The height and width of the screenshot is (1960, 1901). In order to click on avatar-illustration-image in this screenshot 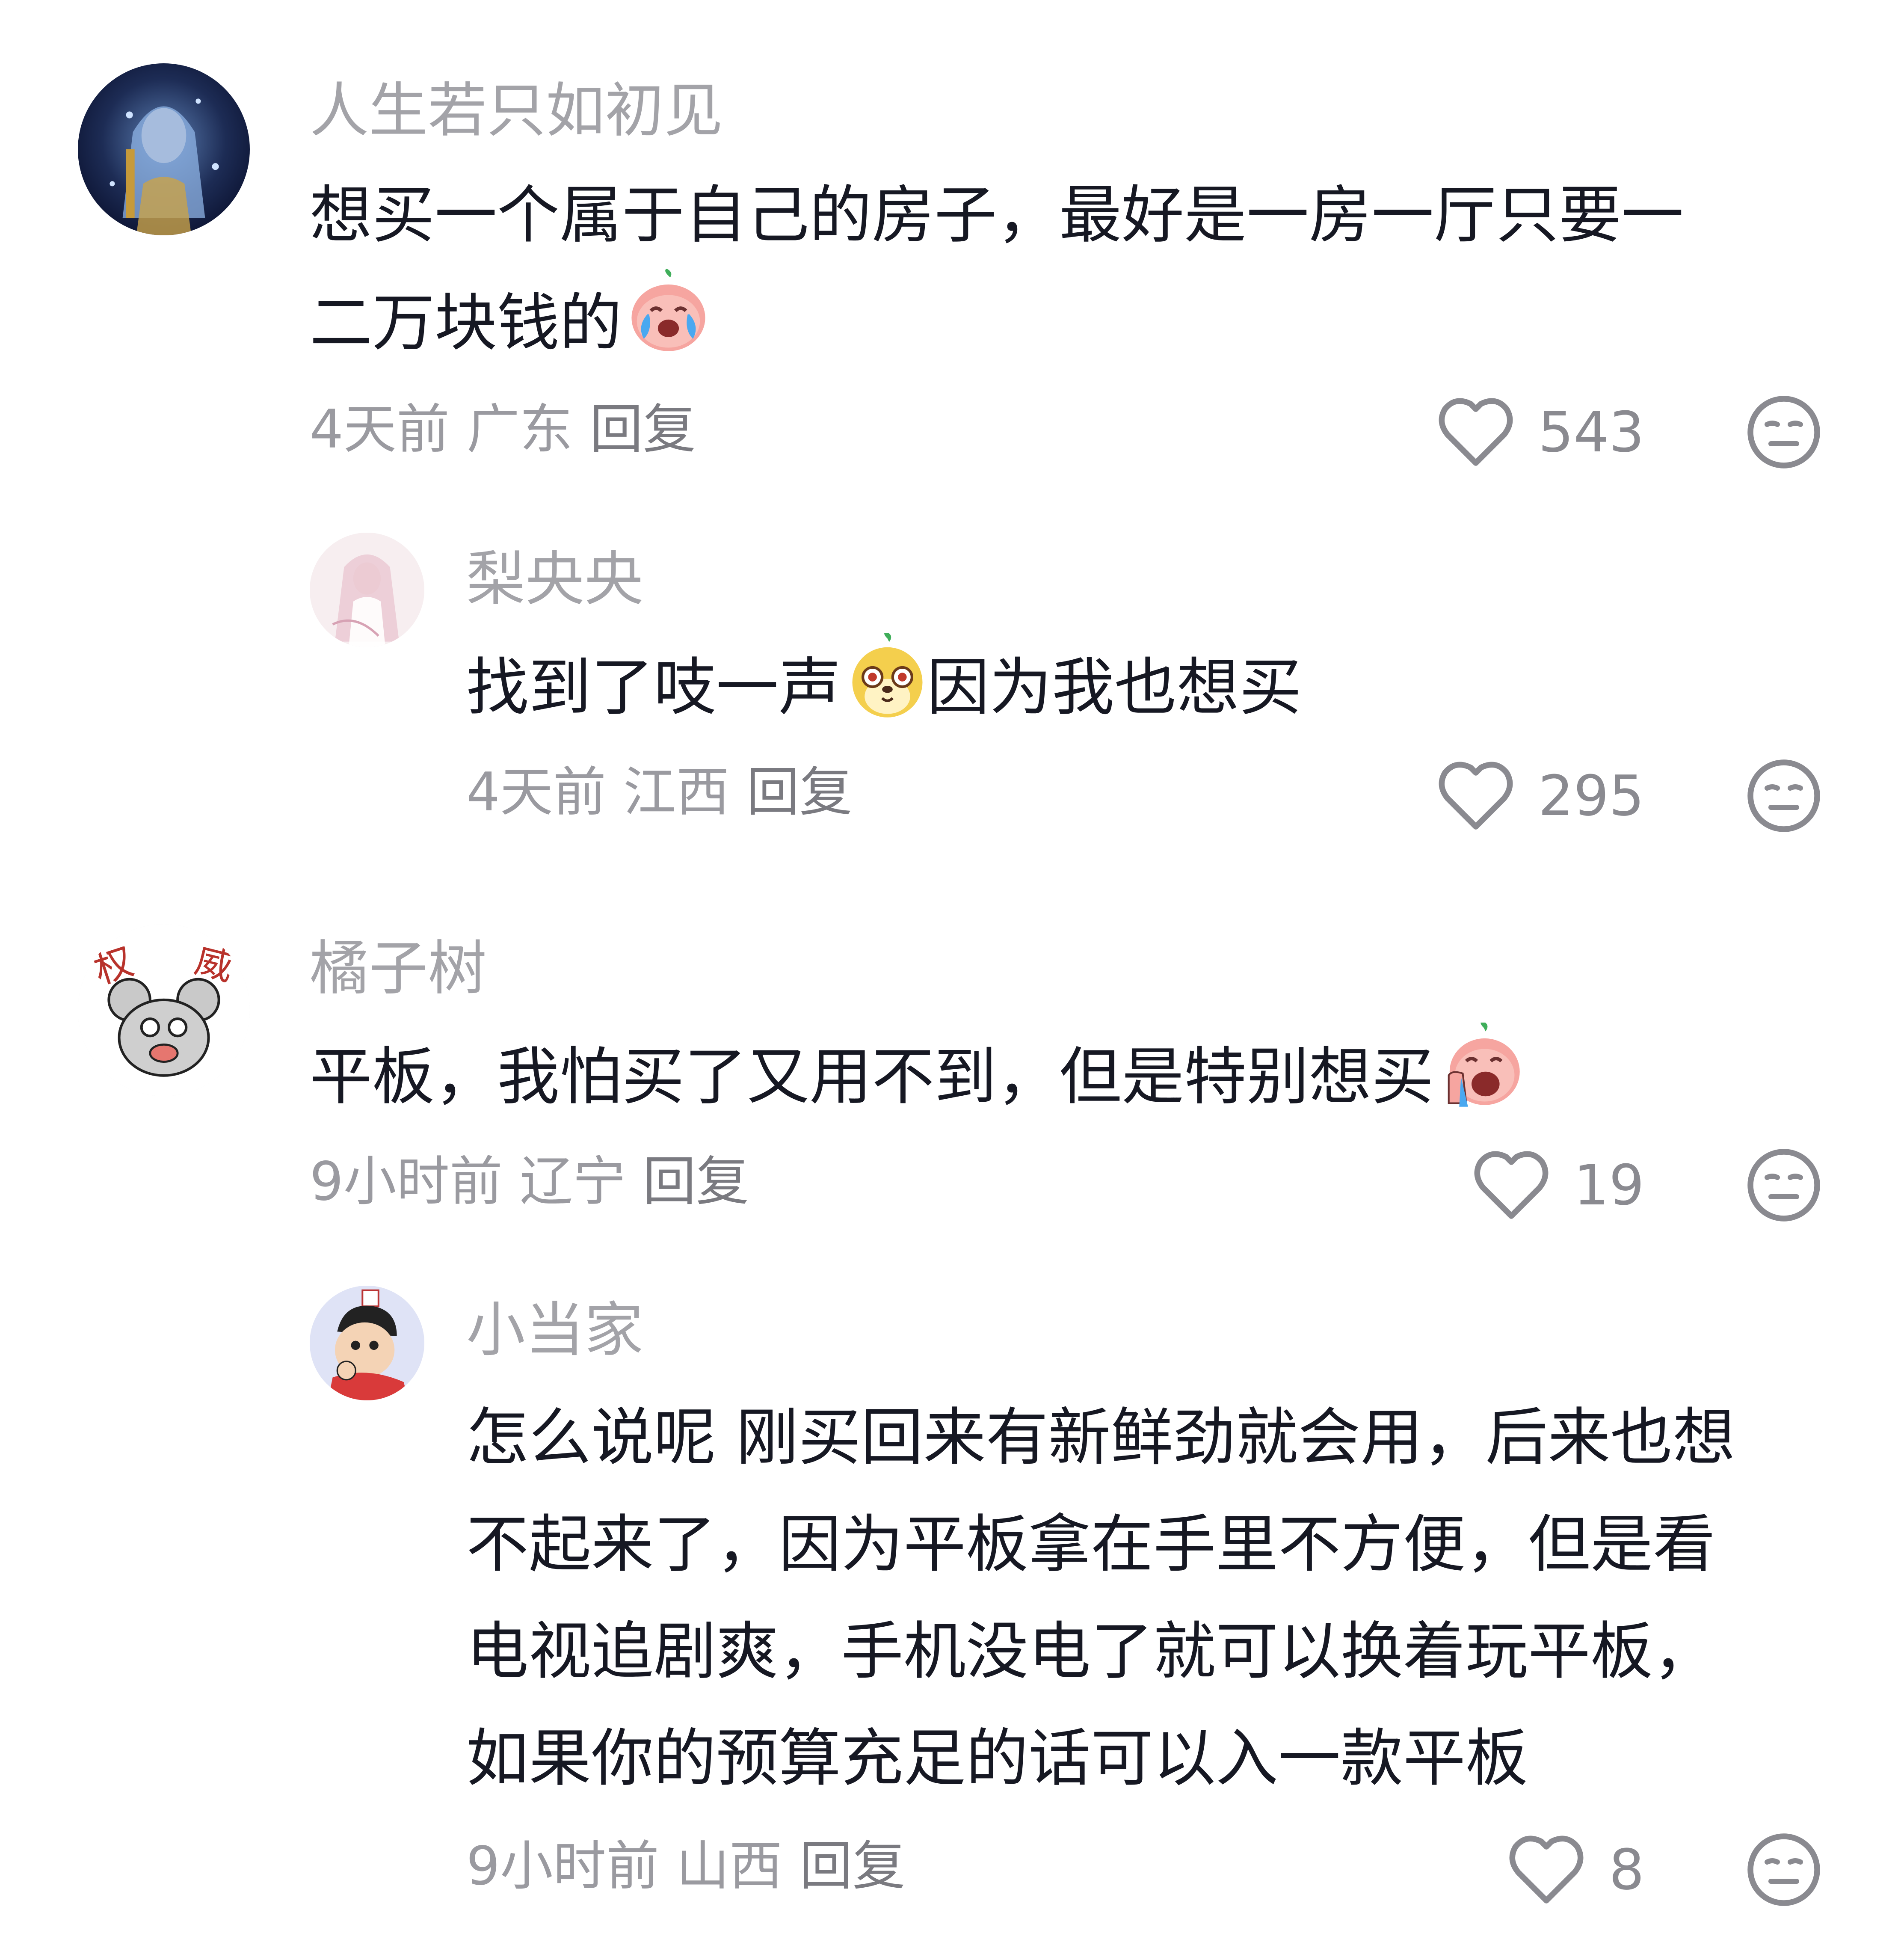, I will do `click(367, 590)`.